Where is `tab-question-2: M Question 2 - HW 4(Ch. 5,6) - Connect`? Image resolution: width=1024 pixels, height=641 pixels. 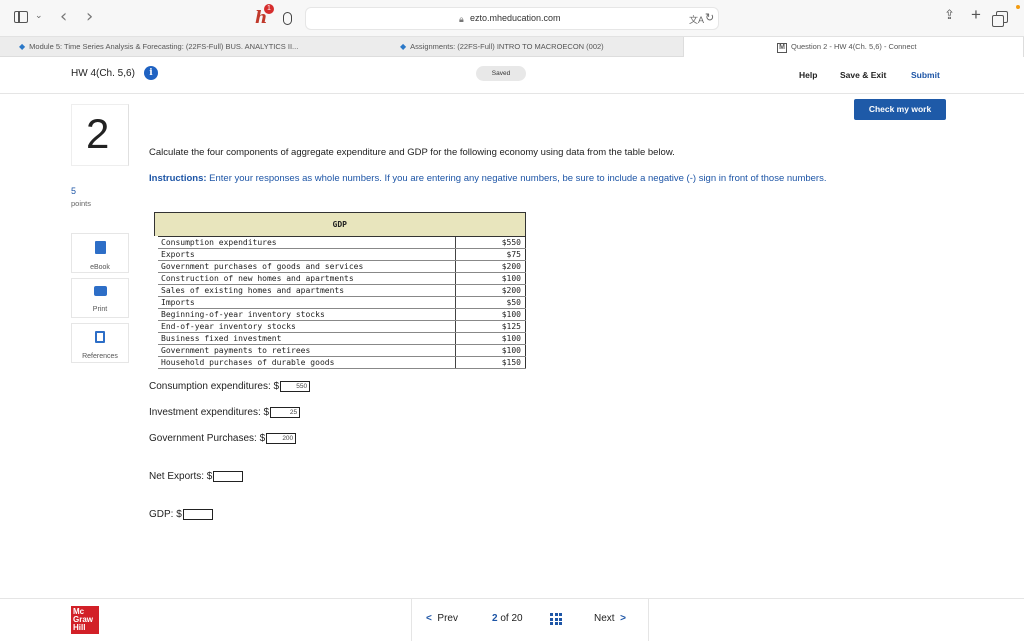
tab-question-2: M Question 2 - HW 4(Ch. 5,6) - Connect is located at coordinates (853, 47).